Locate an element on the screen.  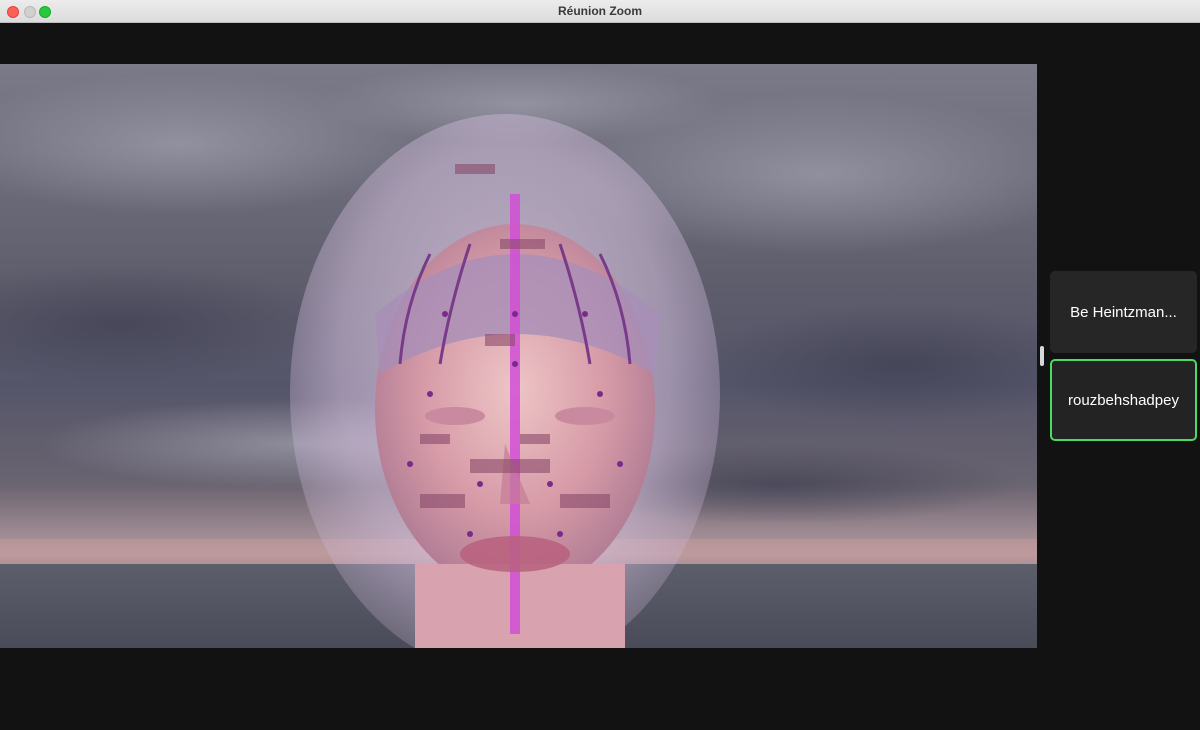
panel-resize-handle is located at coordinates (1042, 356).